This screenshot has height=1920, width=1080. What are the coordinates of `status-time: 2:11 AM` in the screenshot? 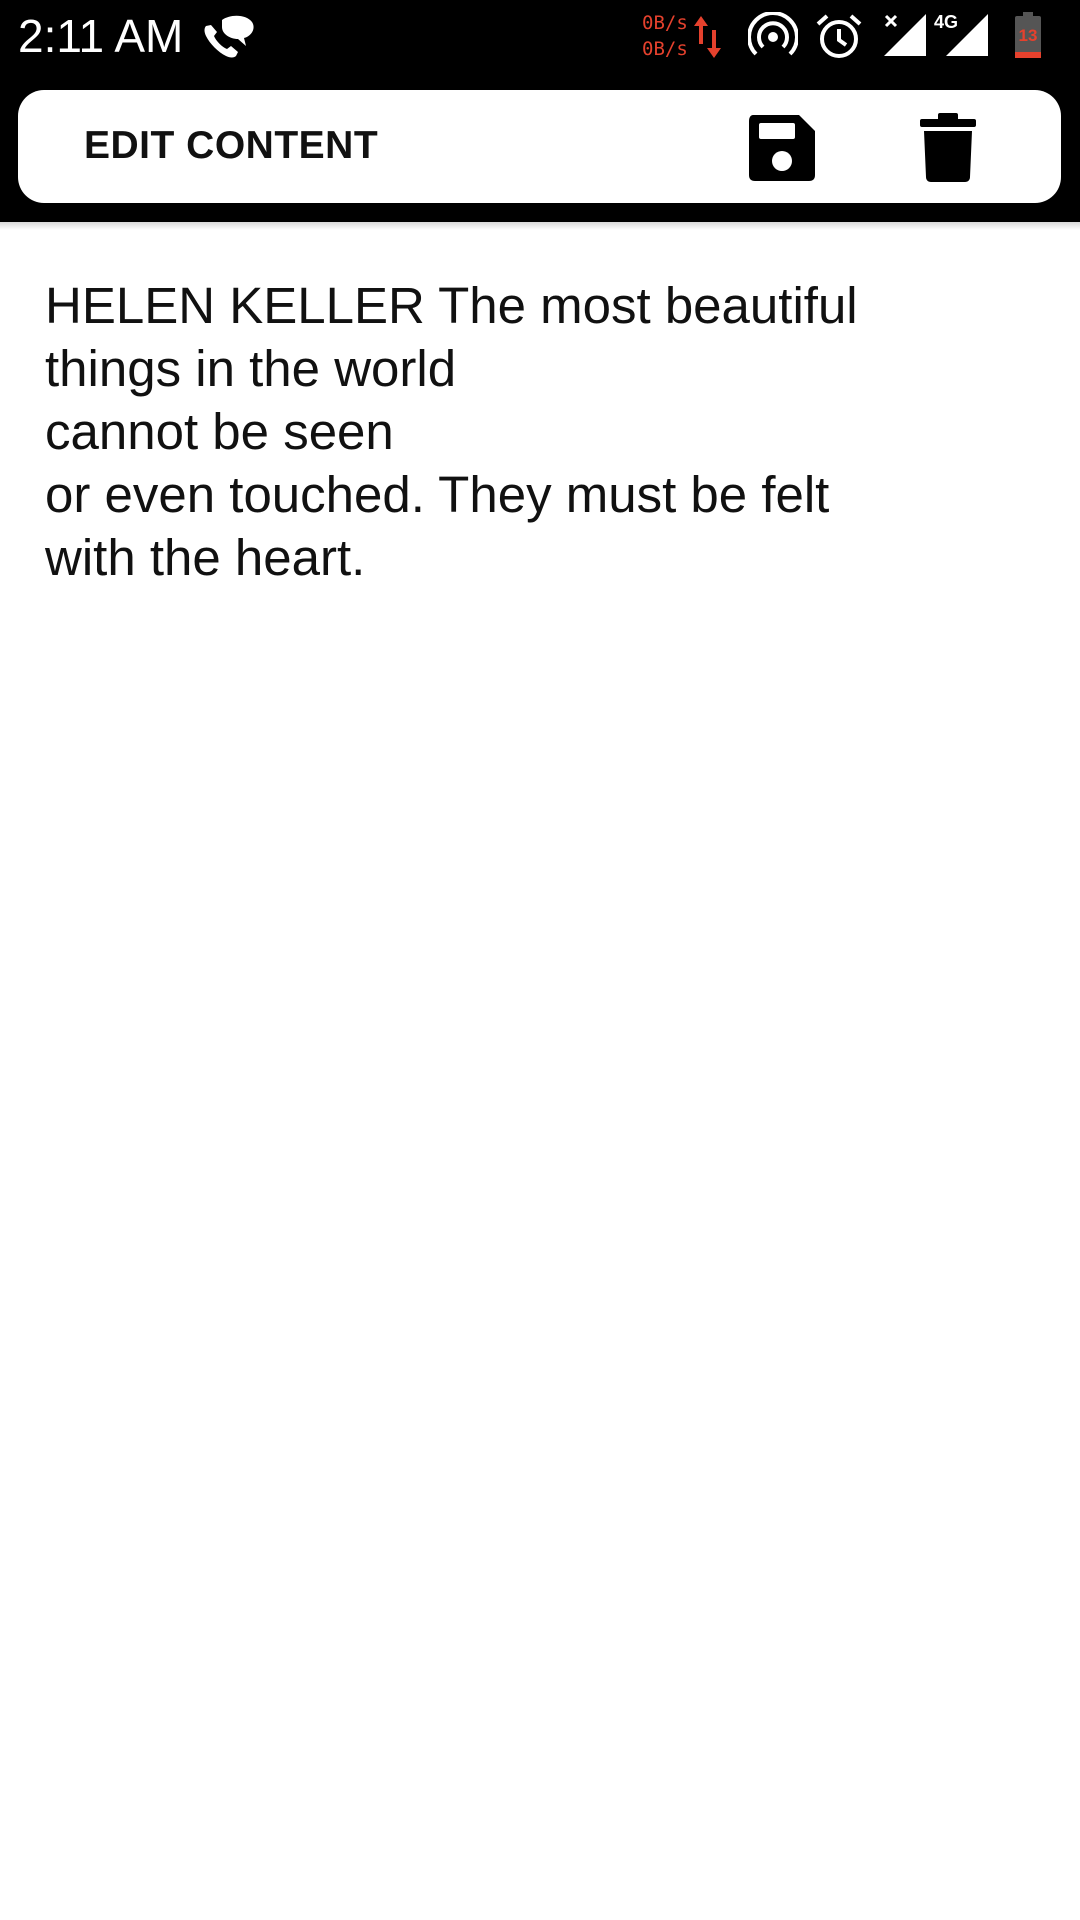 It's located at (101, 36).